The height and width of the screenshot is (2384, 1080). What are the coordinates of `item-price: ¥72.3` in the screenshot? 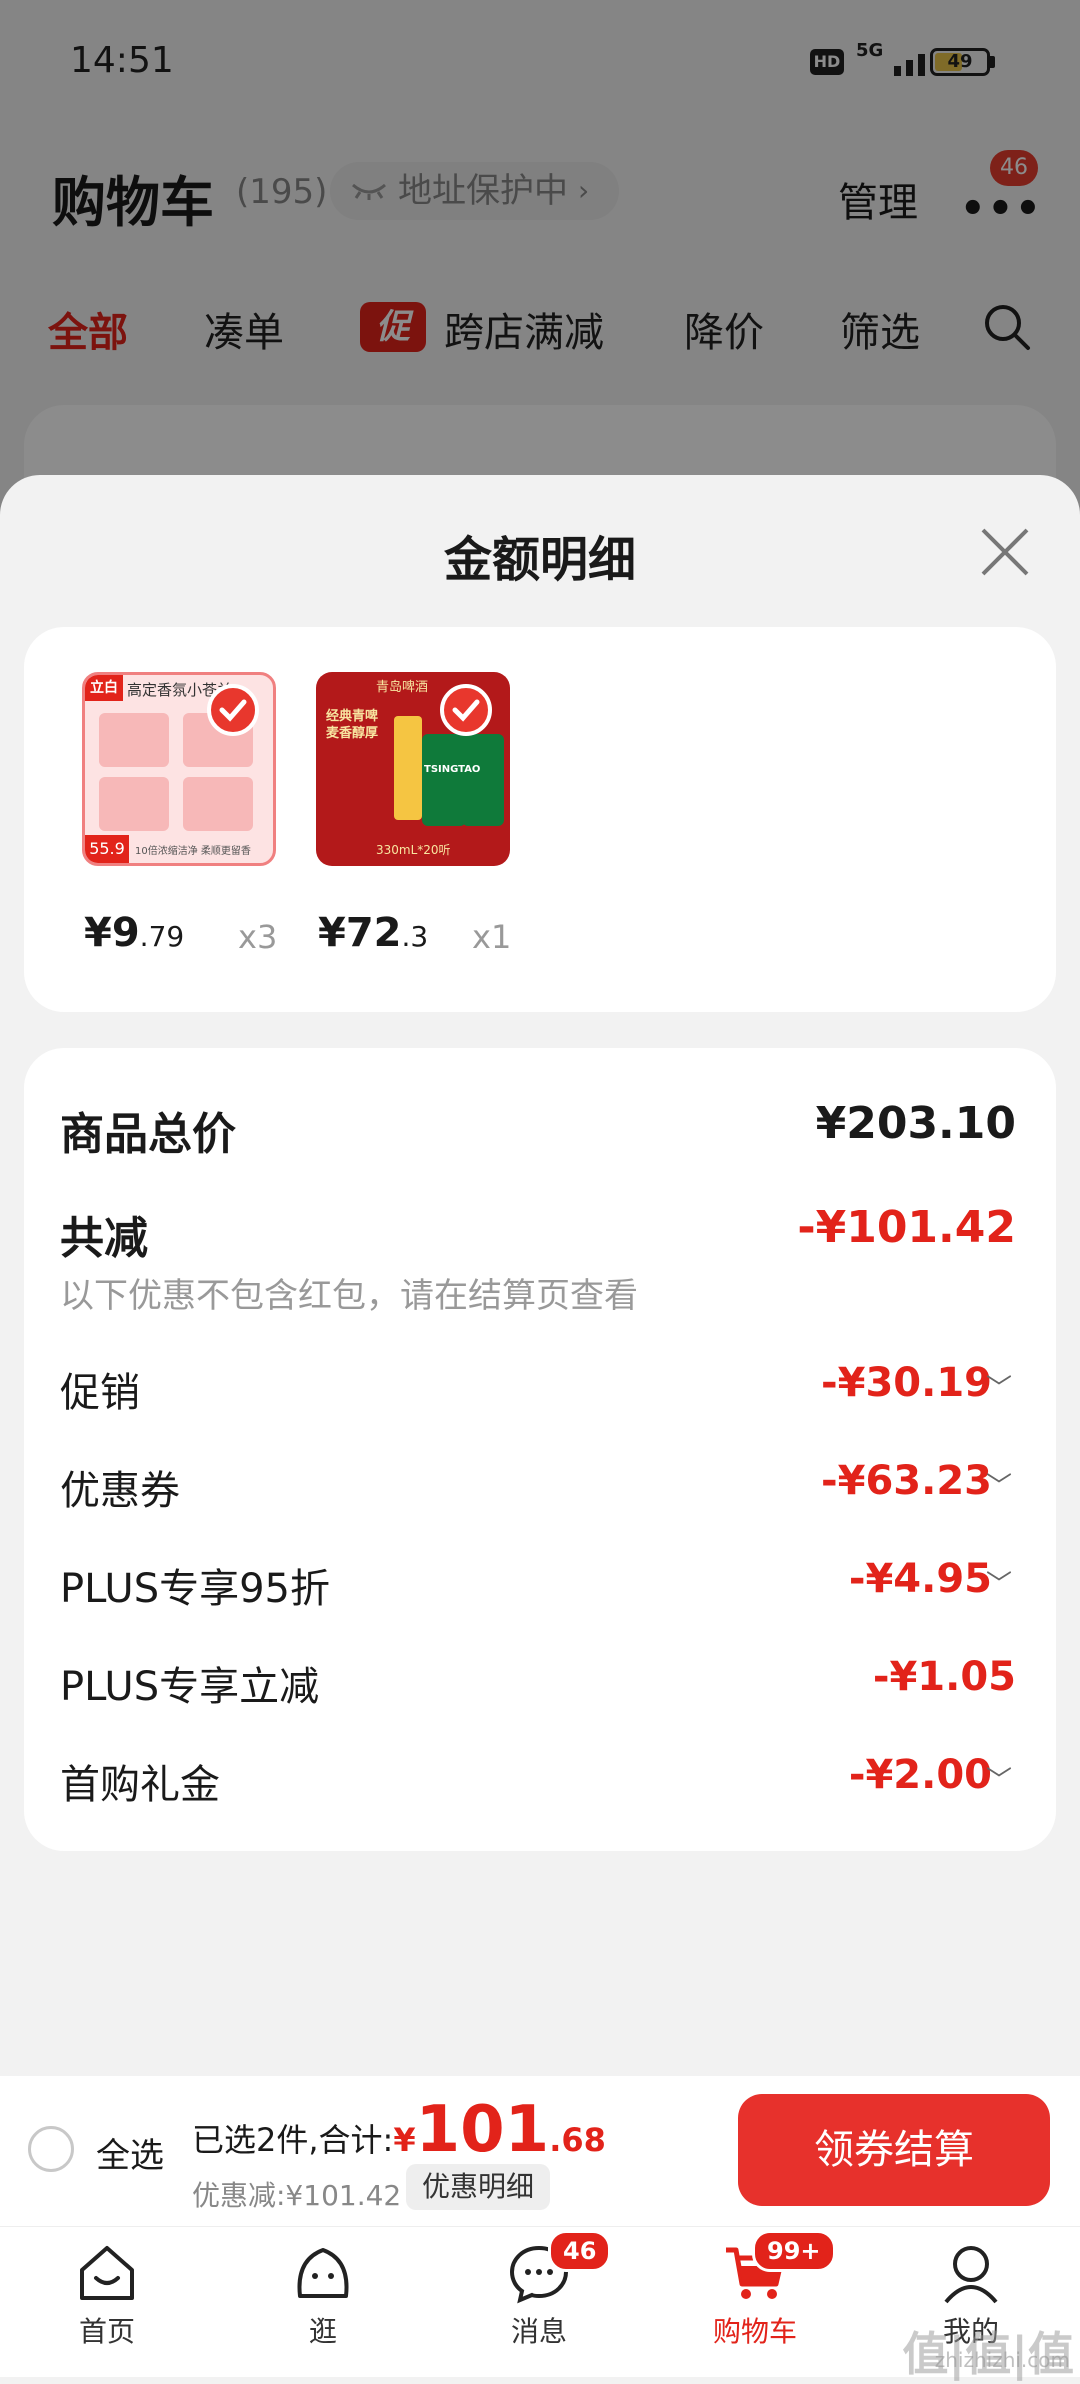 It's located at (373, 933).